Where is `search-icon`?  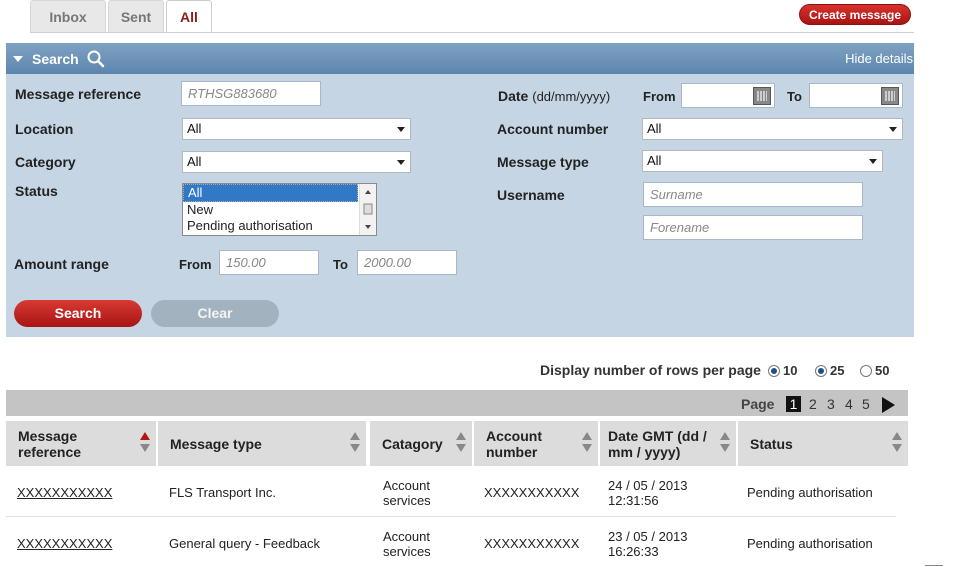
search-icon is located at coordinates (96, 59).